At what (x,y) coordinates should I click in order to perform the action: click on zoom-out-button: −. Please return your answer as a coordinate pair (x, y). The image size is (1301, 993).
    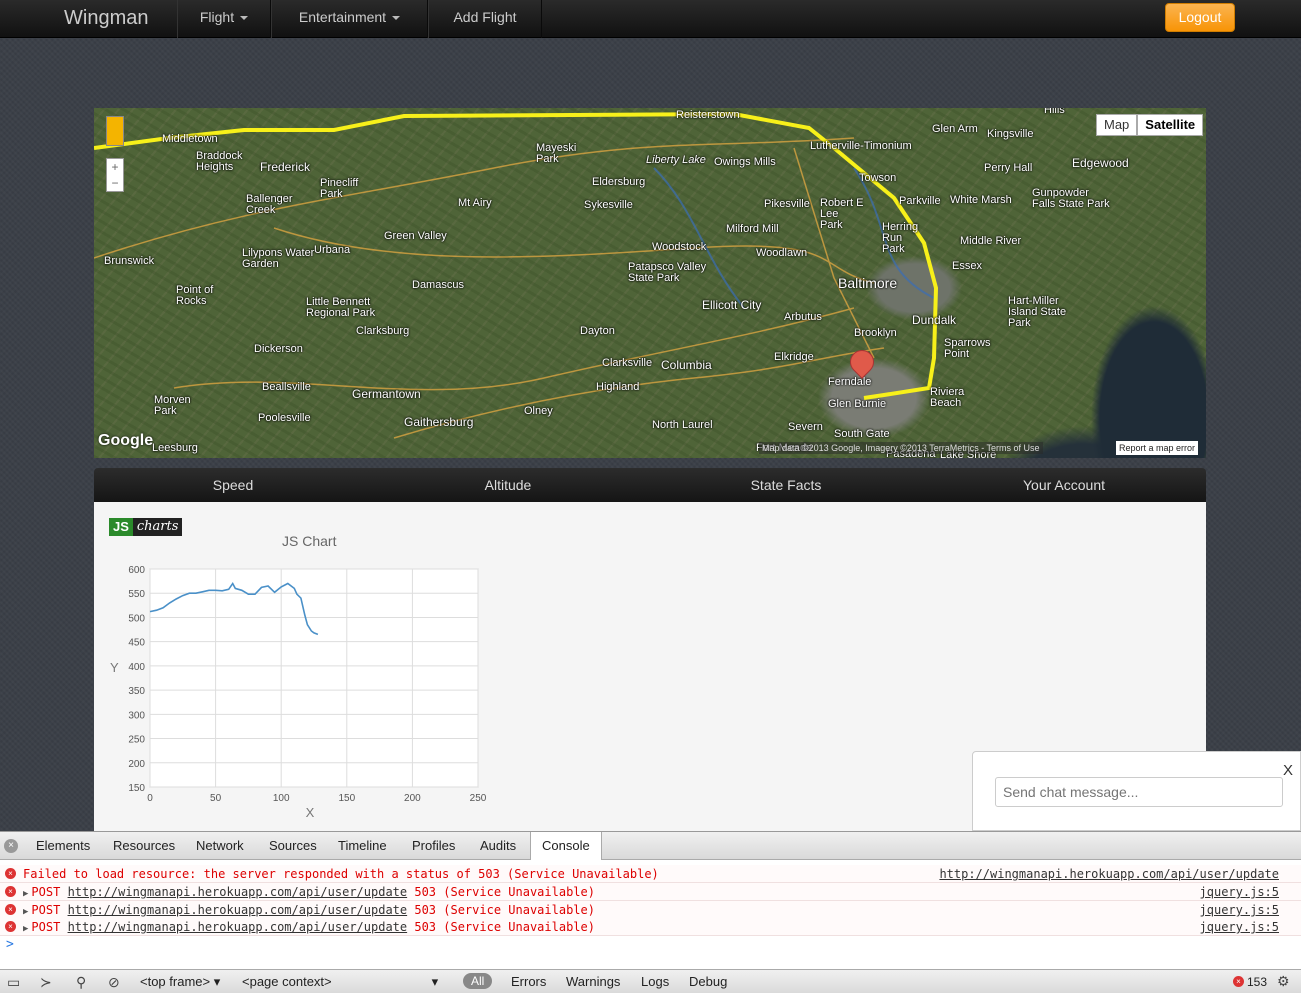
    Looking at the image, I should click on (115, 183).